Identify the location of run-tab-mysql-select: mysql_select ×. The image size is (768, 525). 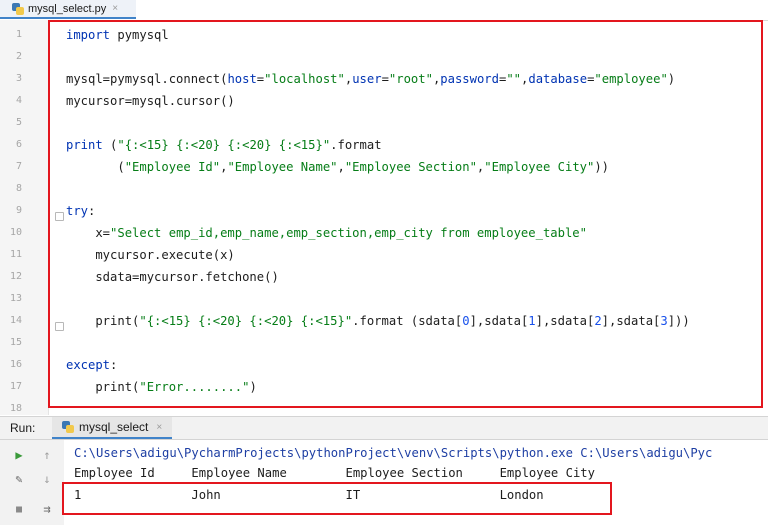
(112, 428).